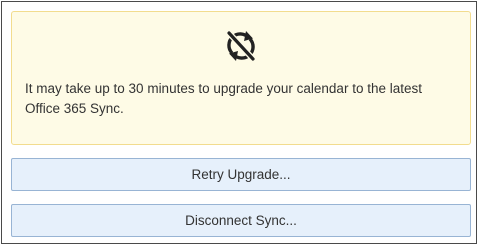  What do you see at coordinates (241, 46) in the screenshot?
I see `sync-disabled-icon` at bounding box center [241, 46].